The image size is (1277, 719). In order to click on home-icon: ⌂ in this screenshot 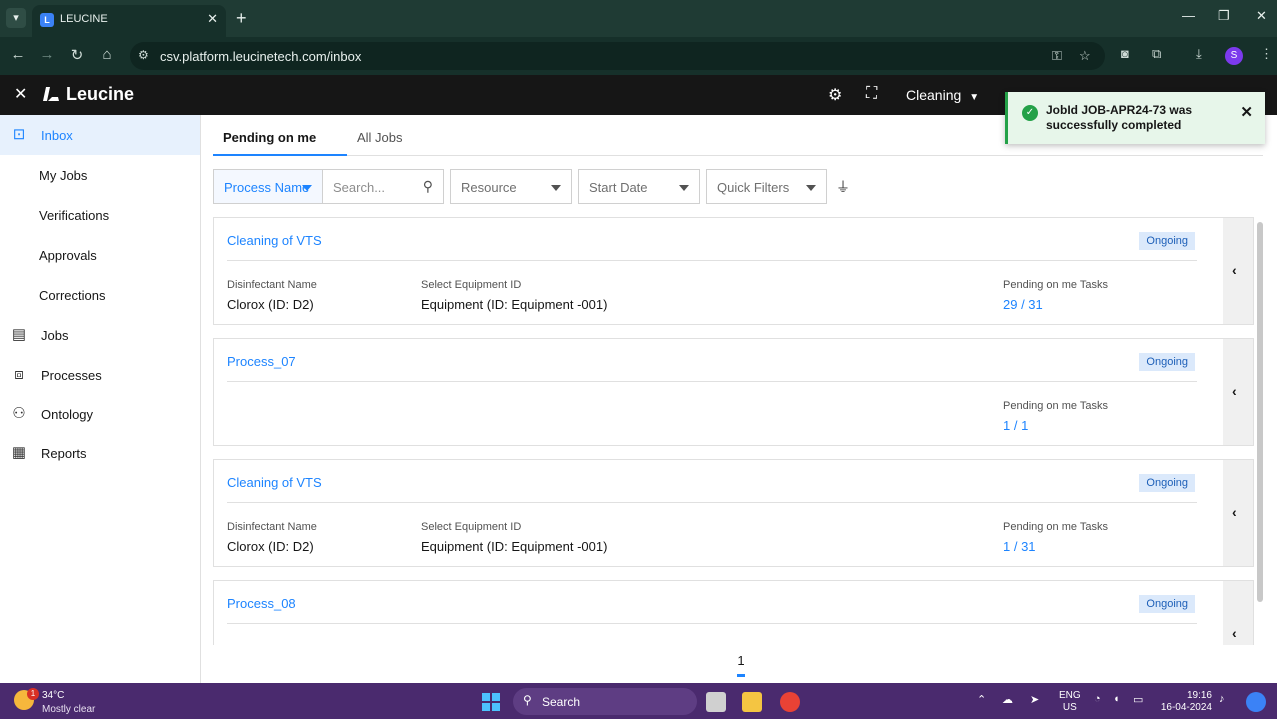, I will do `click(107, 54)`.